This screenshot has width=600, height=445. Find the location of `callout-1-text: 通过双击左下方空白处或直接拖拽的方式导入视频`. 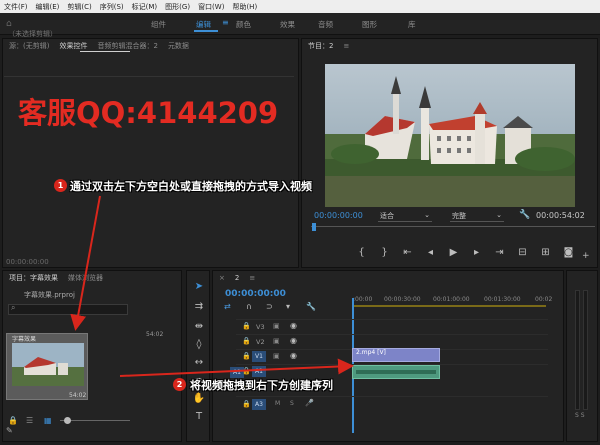

callout-1-text: 通过双击左下方空白处或直接拖拽的方式导入视频 is located at coordinates (191, 186).